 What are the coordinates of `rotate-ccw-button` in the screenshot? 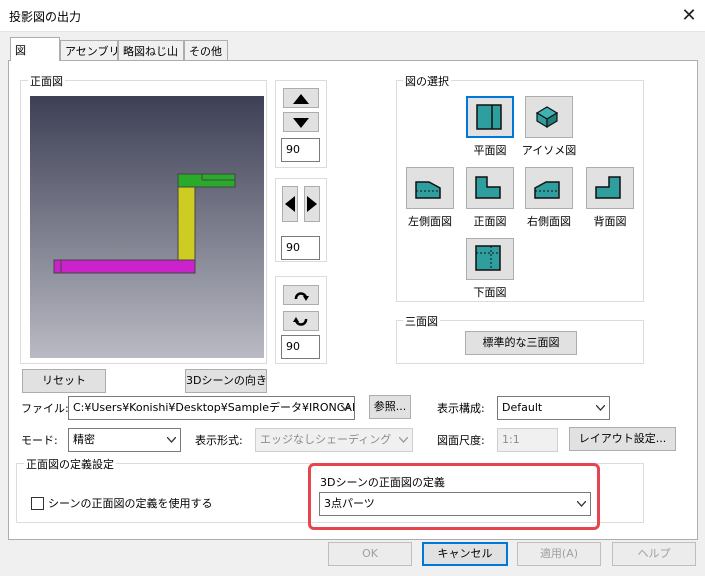 It's located at (301, 321).